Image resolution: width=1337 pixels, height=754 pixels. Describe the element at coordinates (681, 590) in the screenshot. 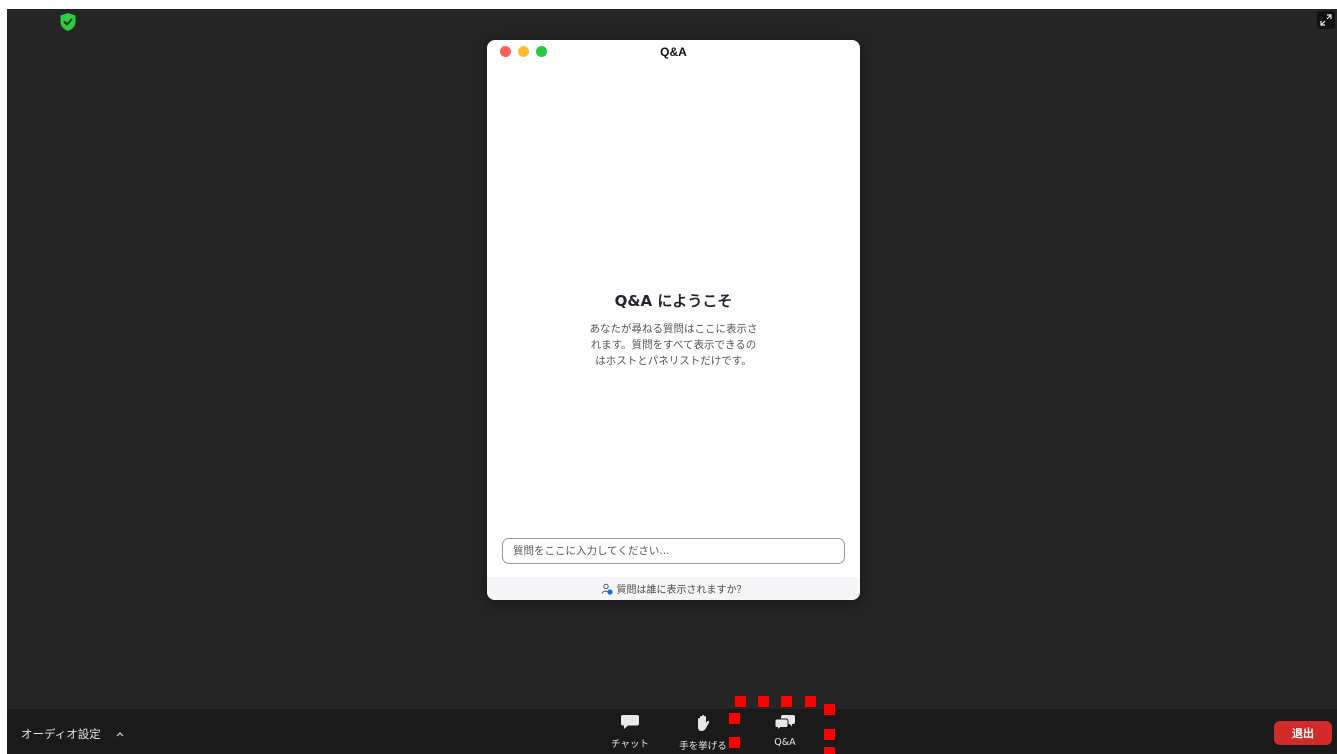

I see `visibility-info-text: 質問は誰に表示されますか？` at that location.